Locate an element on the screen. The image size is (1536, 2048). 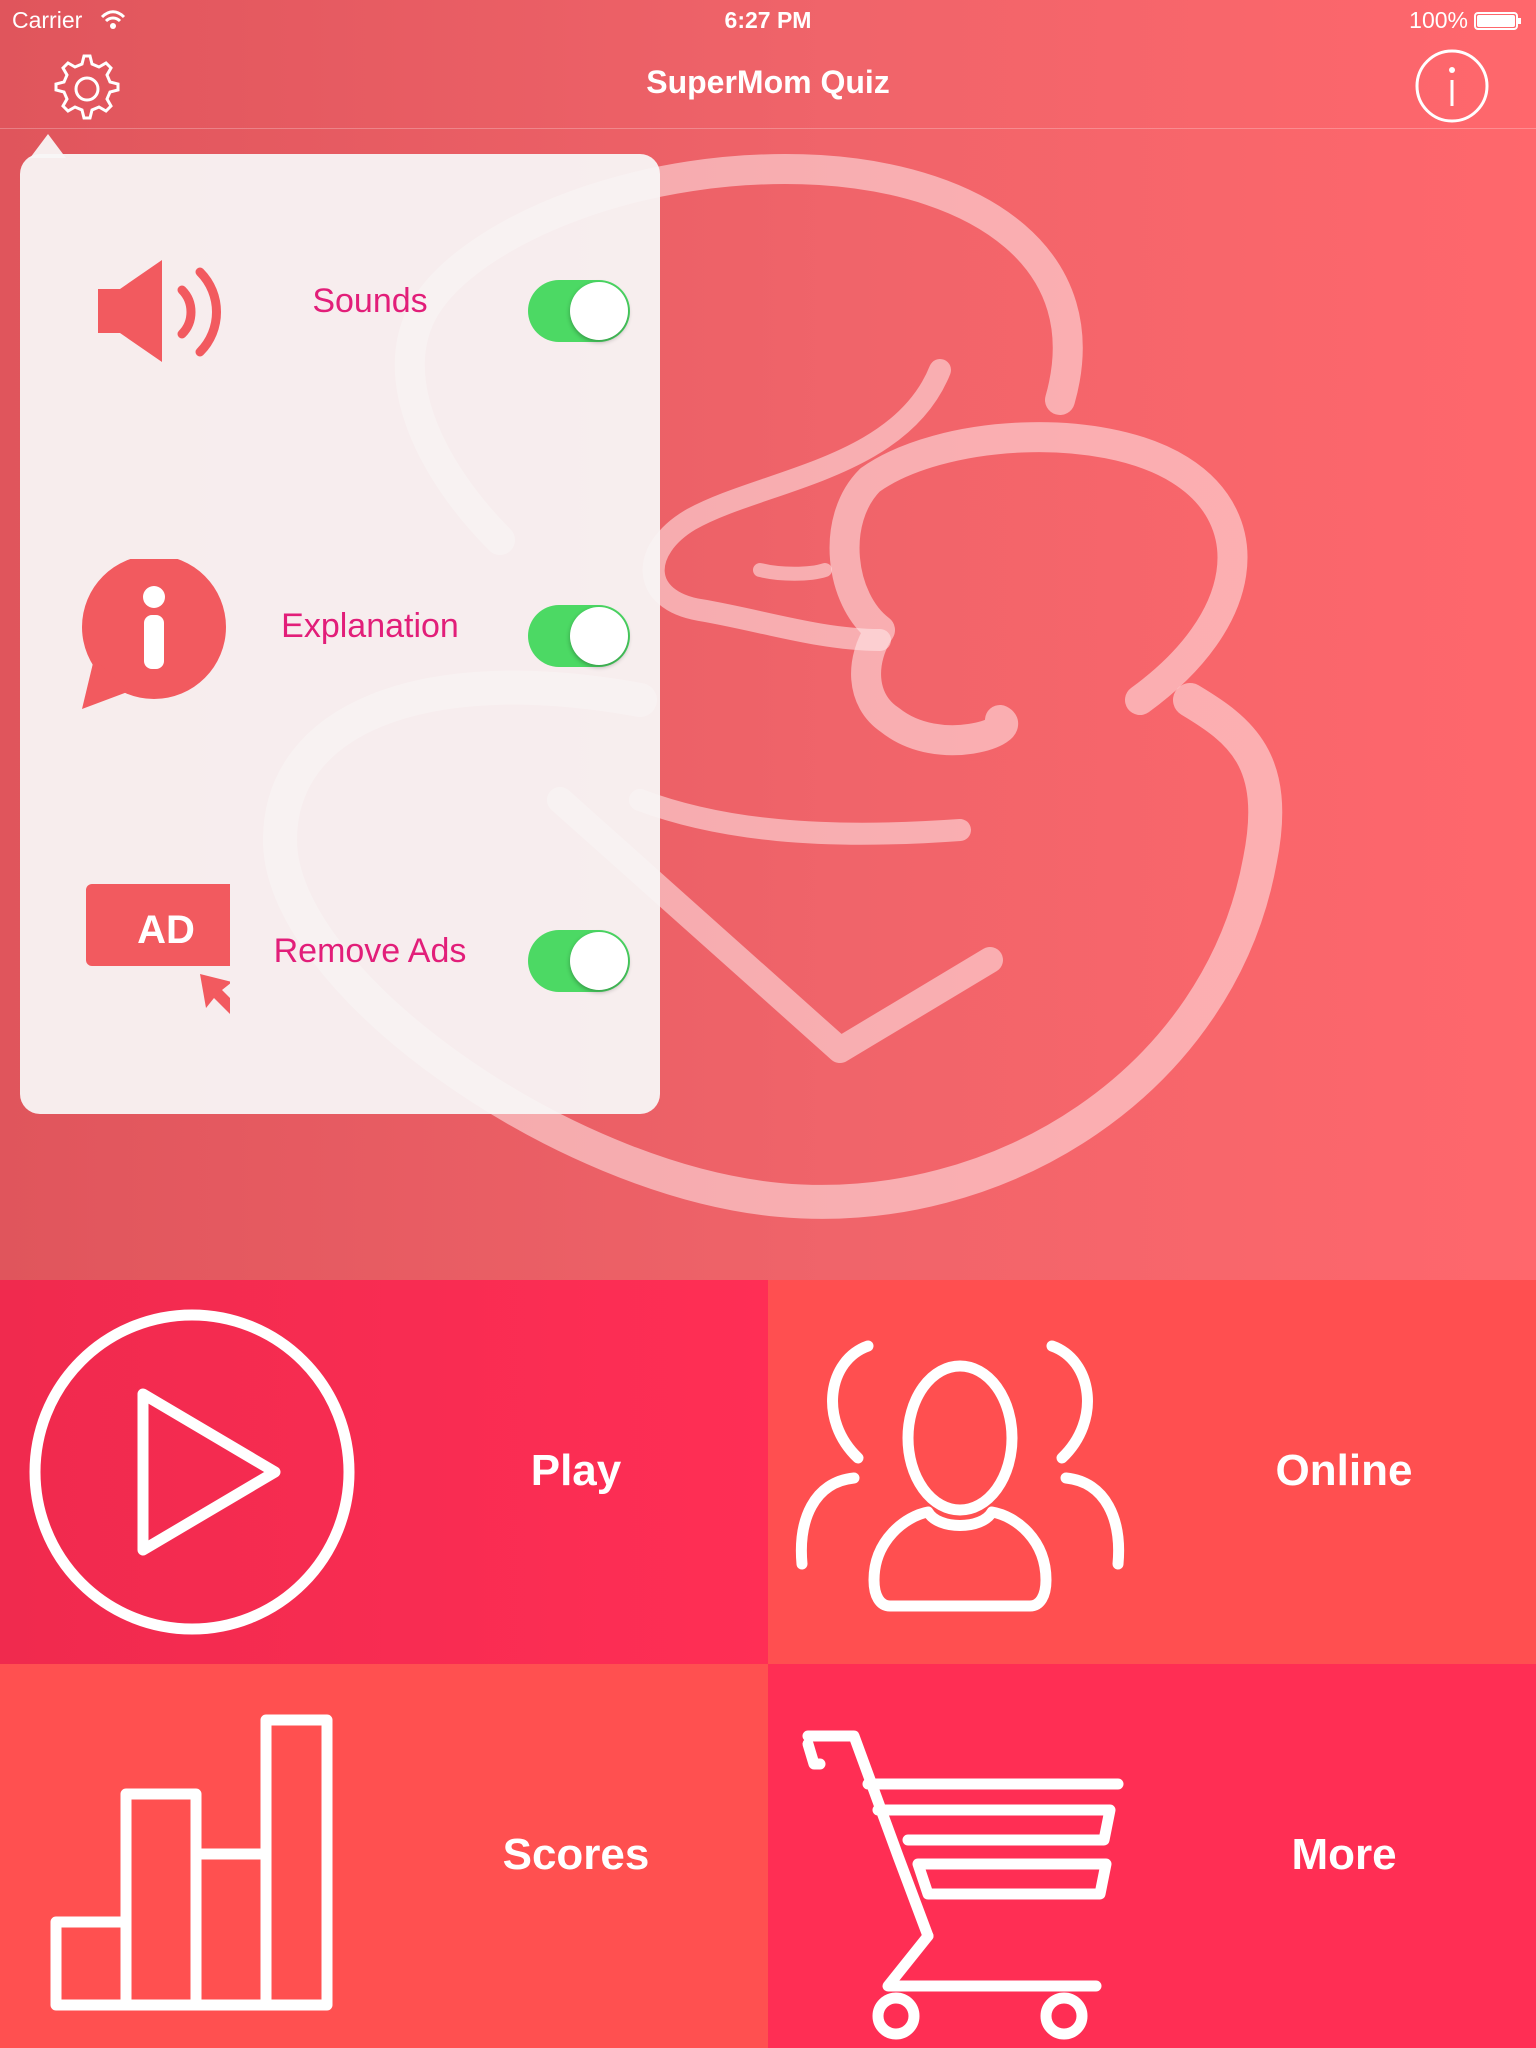
cart-icon is located at coordinates (963, 1885).